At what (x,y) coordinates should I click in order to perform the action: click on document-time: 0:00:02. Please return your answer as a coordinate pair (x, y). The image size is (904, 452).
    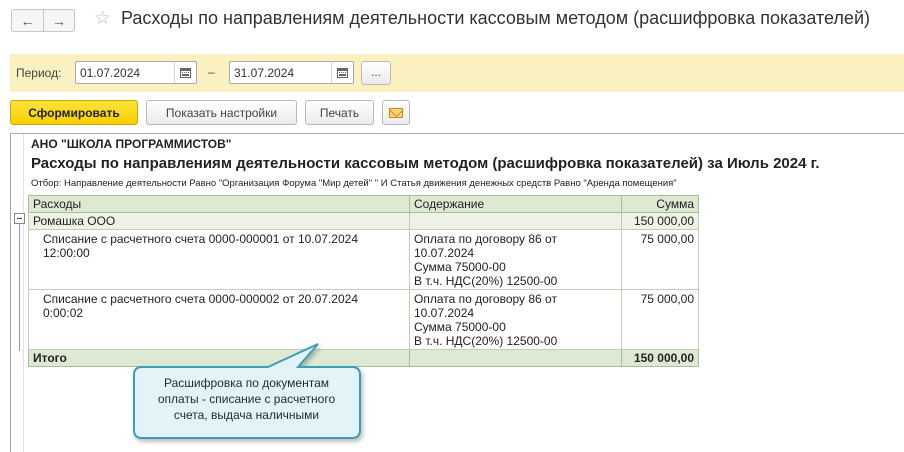
    Looking at the image, I should click on (63, 313).